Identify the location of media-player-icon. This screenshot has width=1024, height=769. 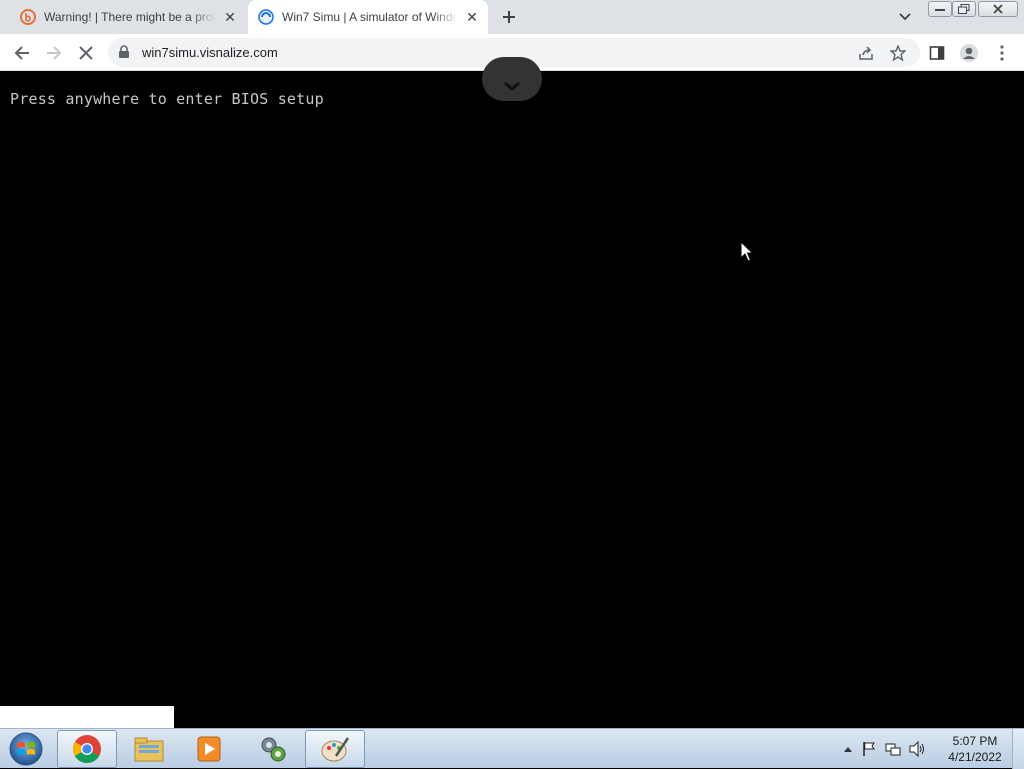
(209, 749).